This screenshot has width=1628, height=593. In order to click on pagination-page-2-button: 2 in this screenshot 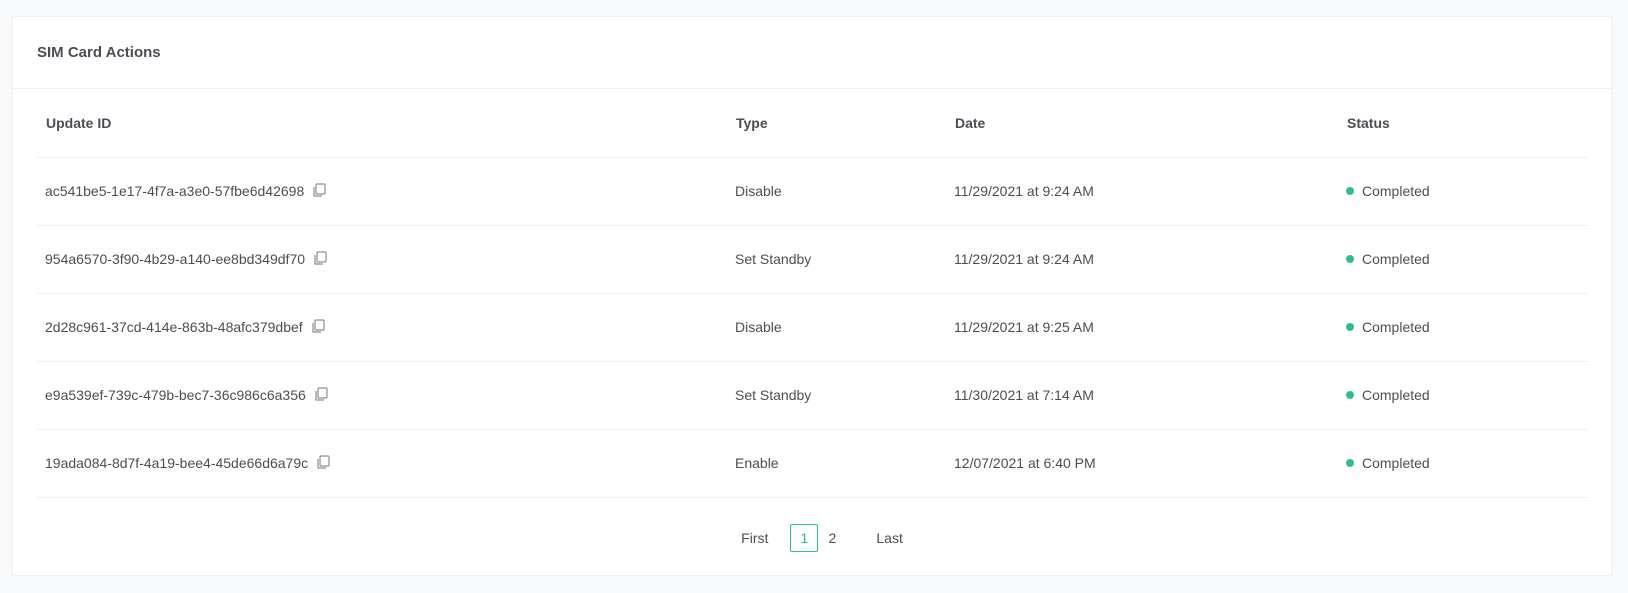, I will do `click(832, 538)`.